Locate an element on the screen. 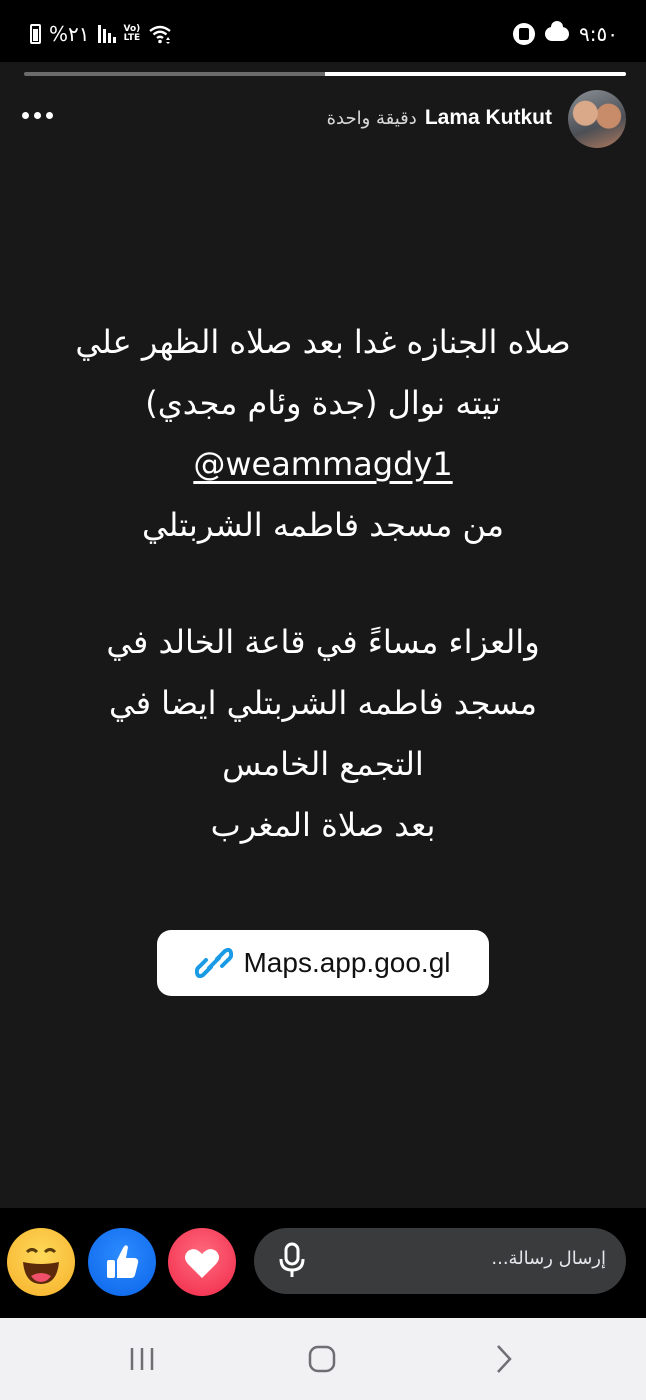 The image size is (646, 1400). heart-icon is located at coordinates (202, 1263).